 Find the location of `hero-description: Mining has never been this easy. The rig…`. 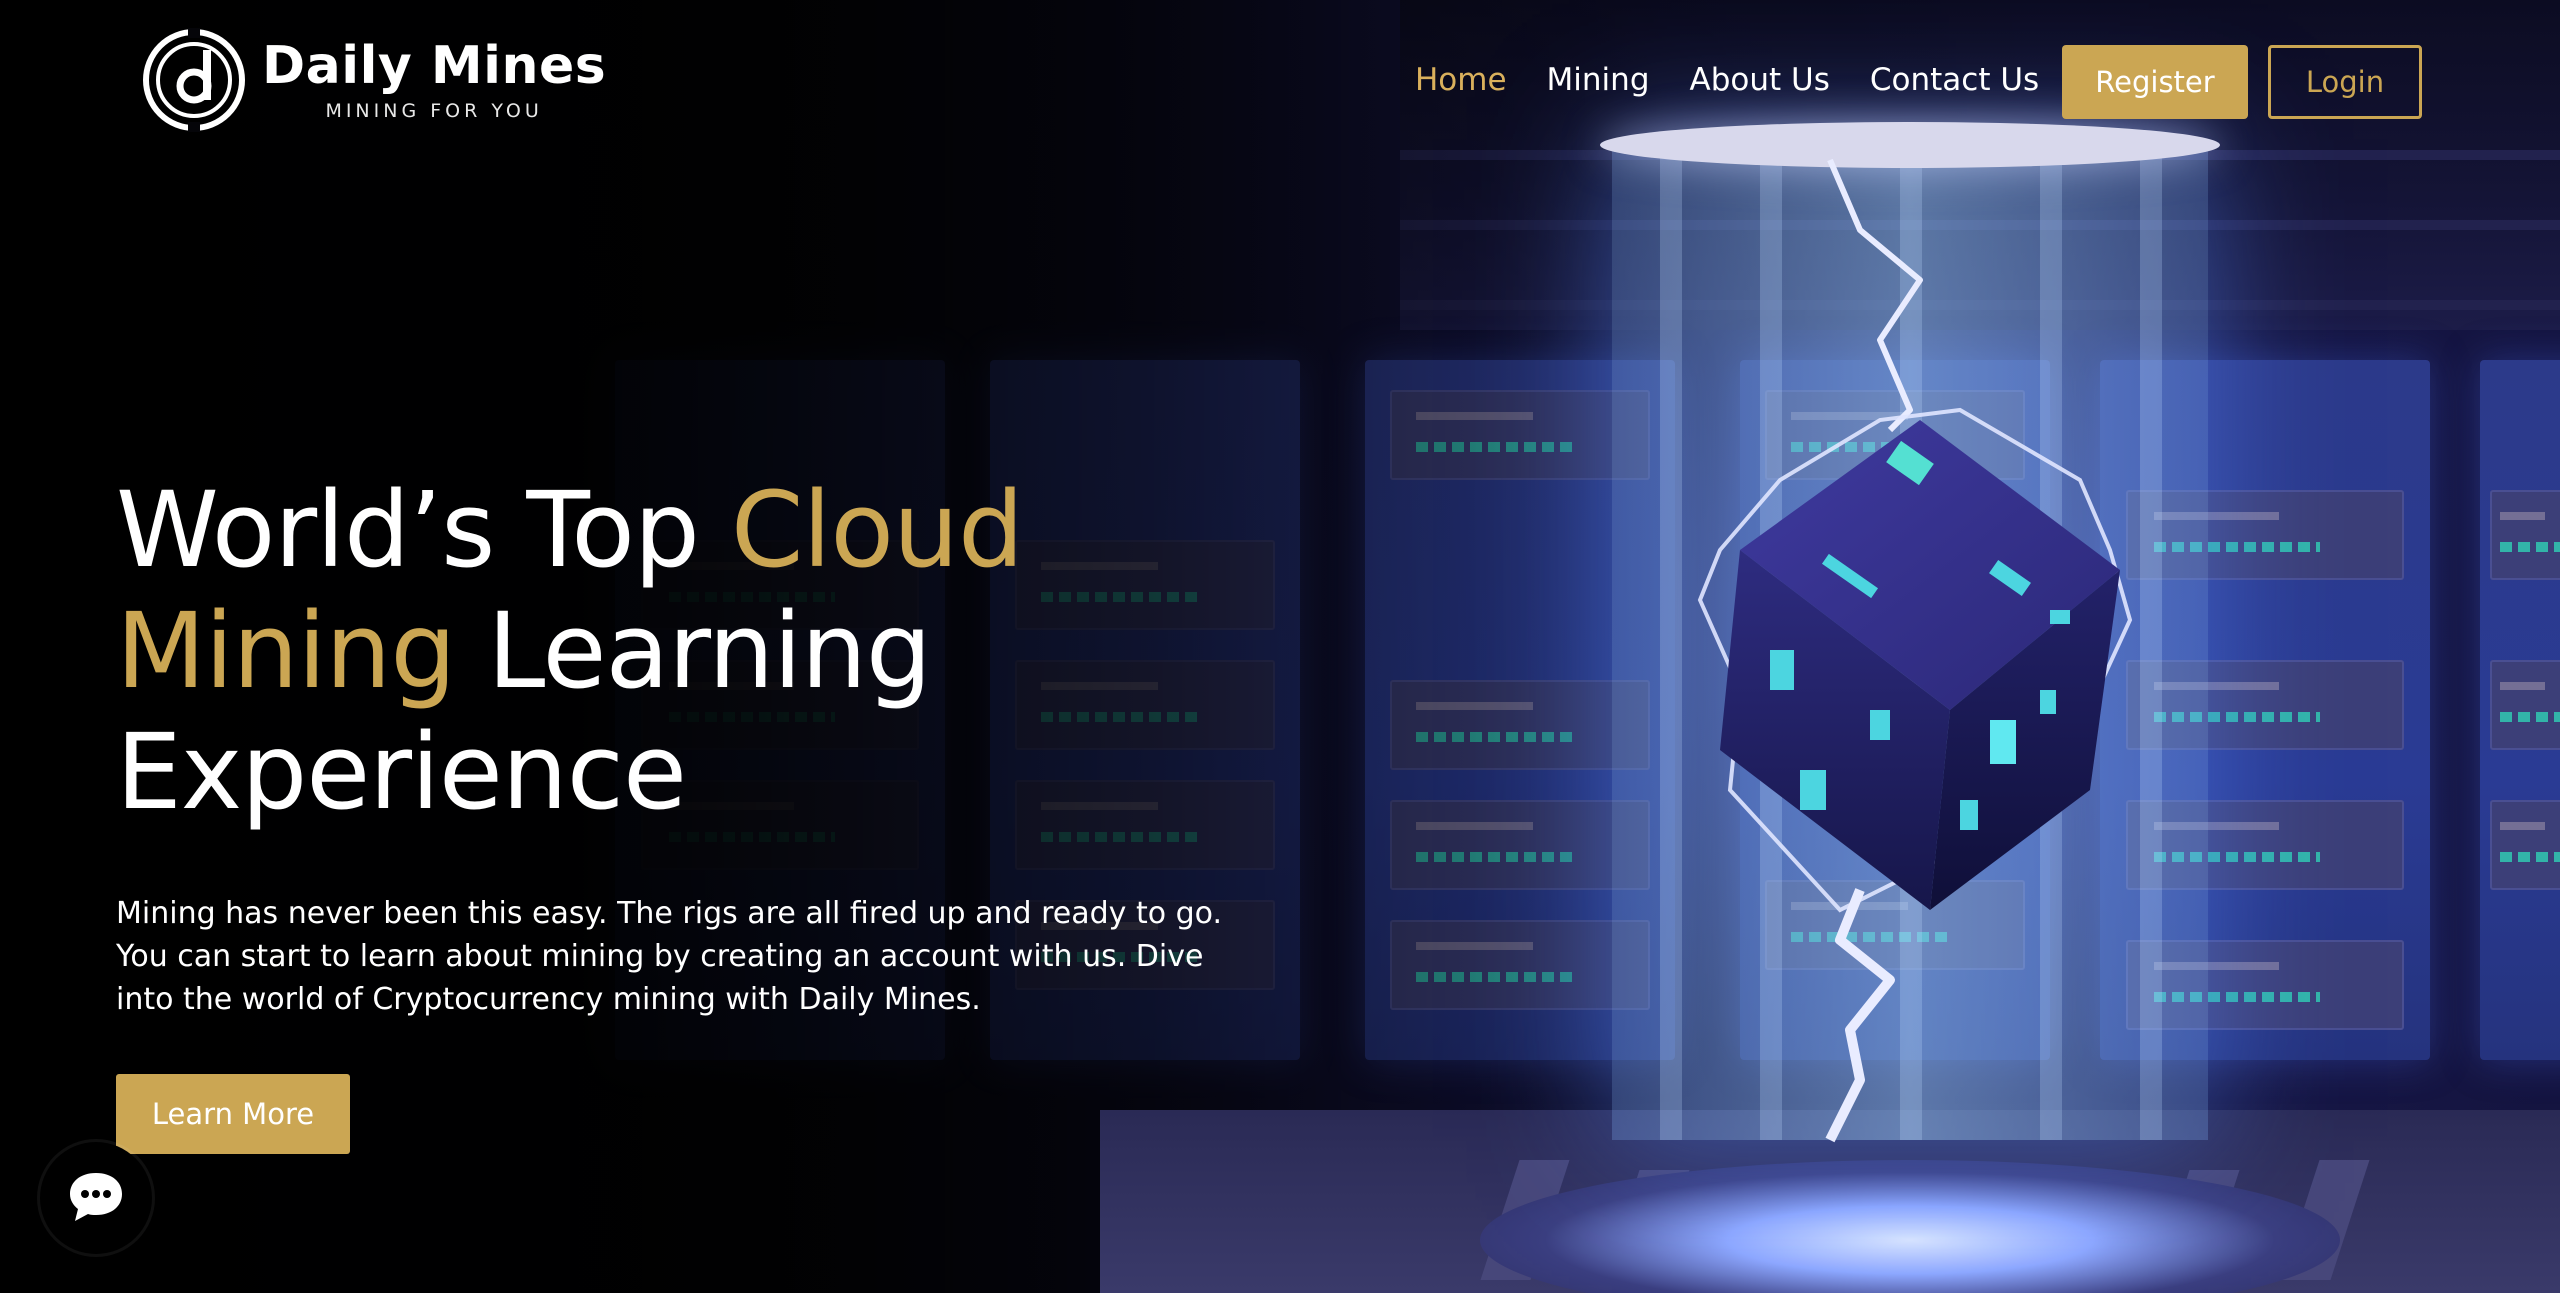

hero-description: Mining has never been this easy. The rig… is located at coordinates (669, 956).